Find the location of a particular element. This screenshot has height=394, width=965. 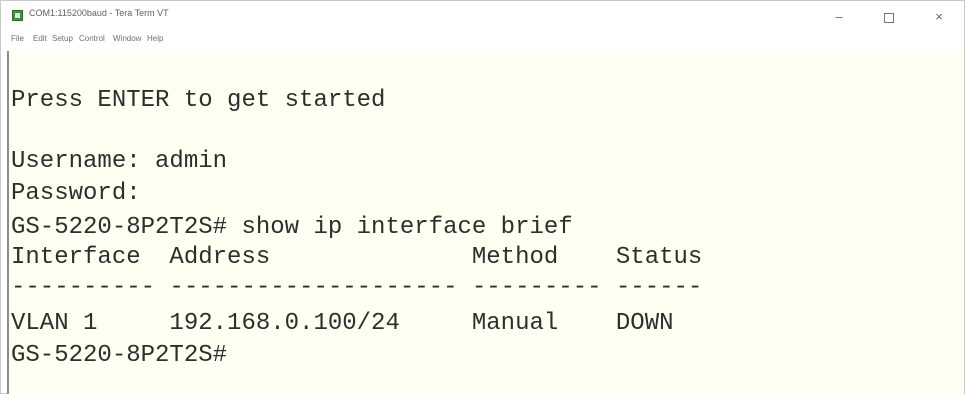

terminal-line-vlan-row: VLAN 1 192.168.0.100/24 Manual DOWN is located at coordinates (342, 323).